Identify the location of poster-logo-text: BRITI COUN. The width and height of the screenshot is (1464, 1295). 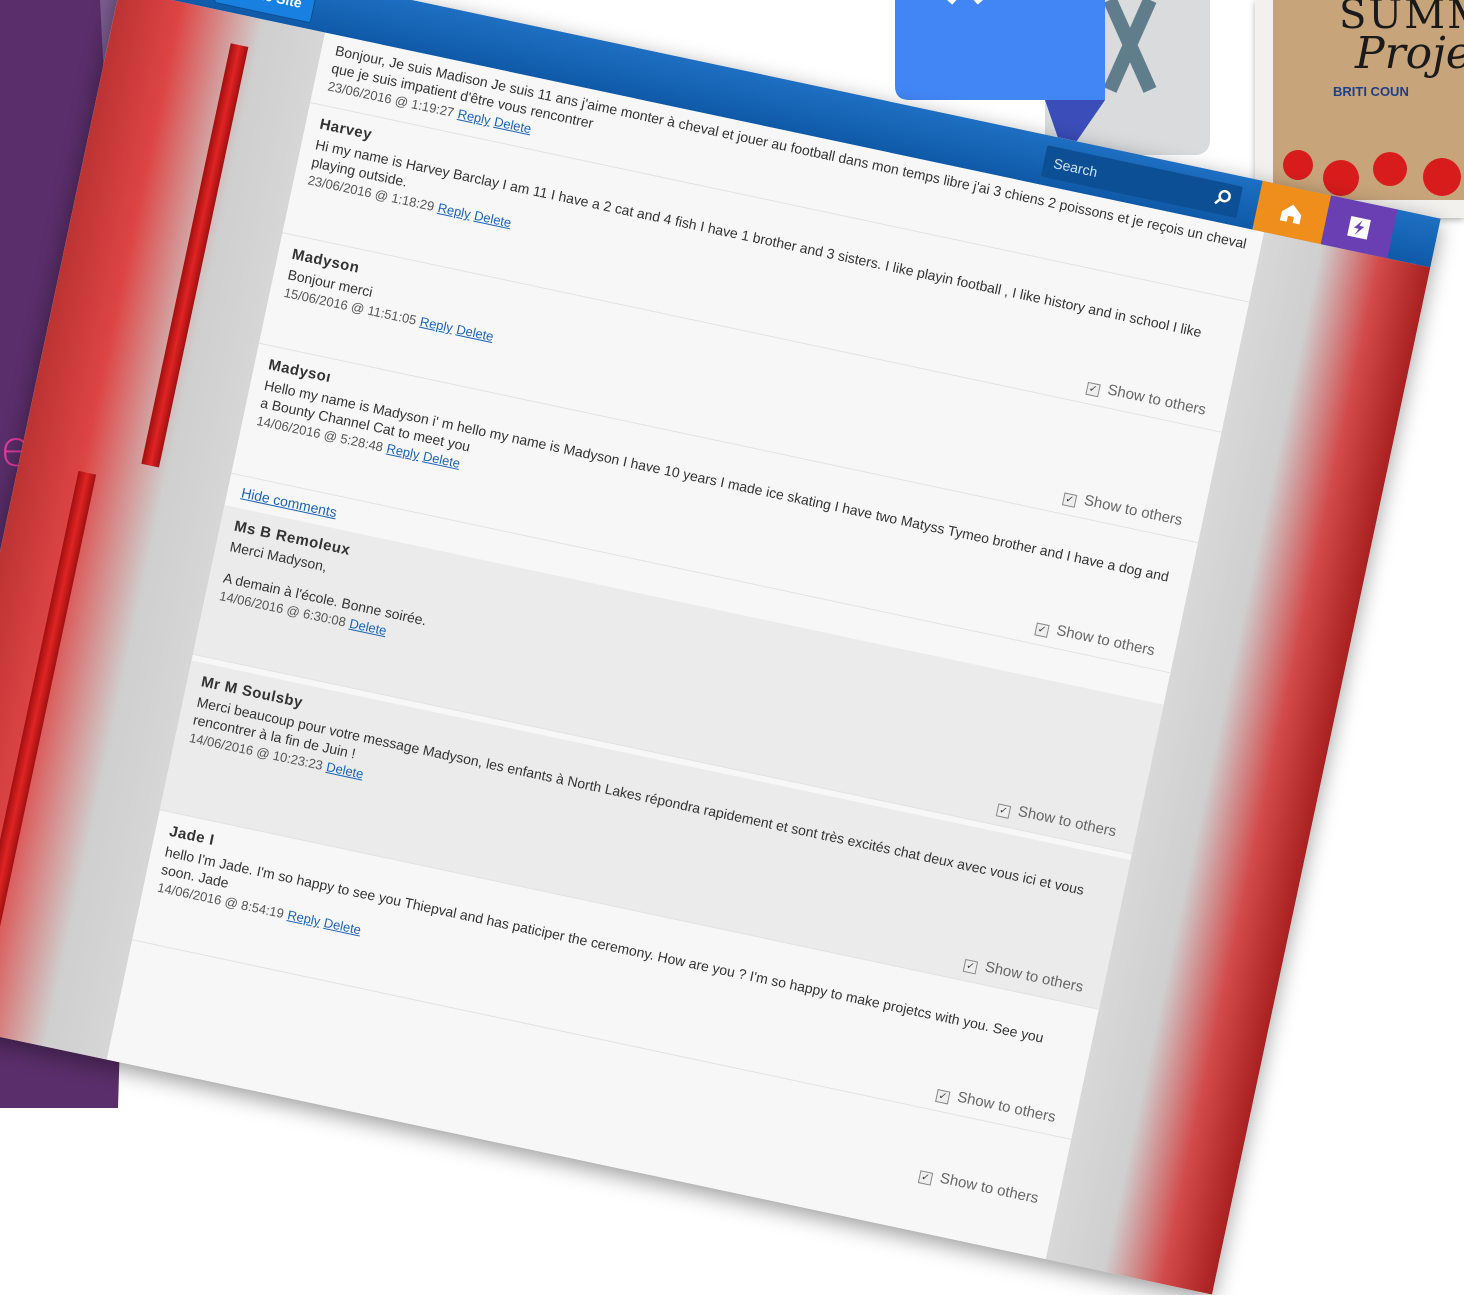
(1371, 91).